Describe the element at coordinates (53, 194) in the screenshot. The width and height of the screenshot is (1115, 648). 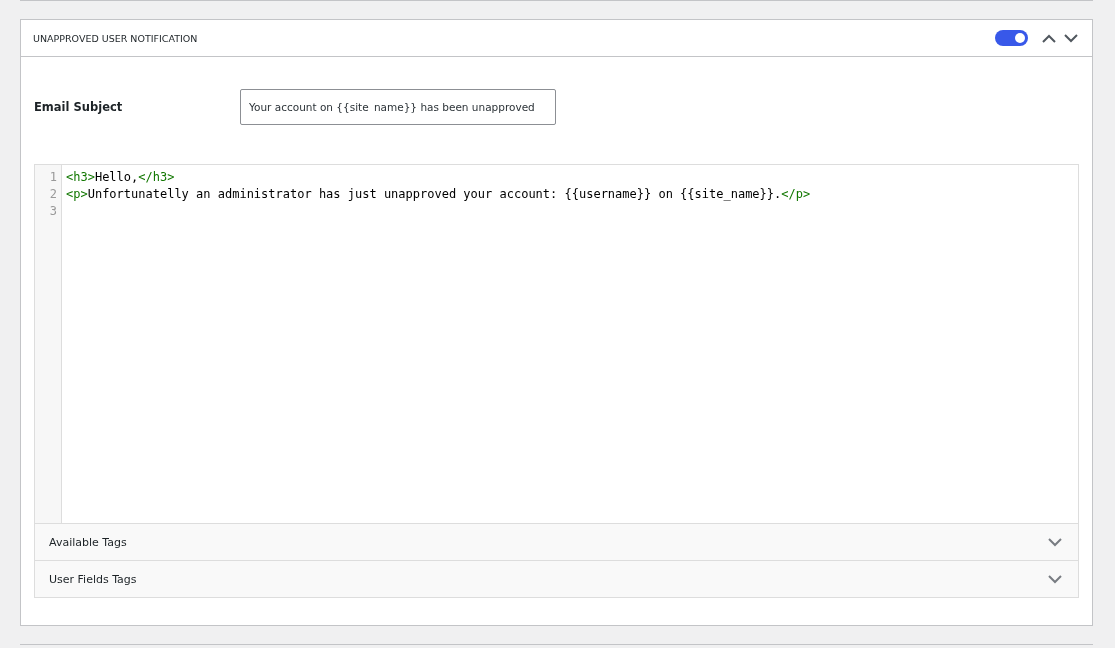
I see `line-number: 2` at that location.